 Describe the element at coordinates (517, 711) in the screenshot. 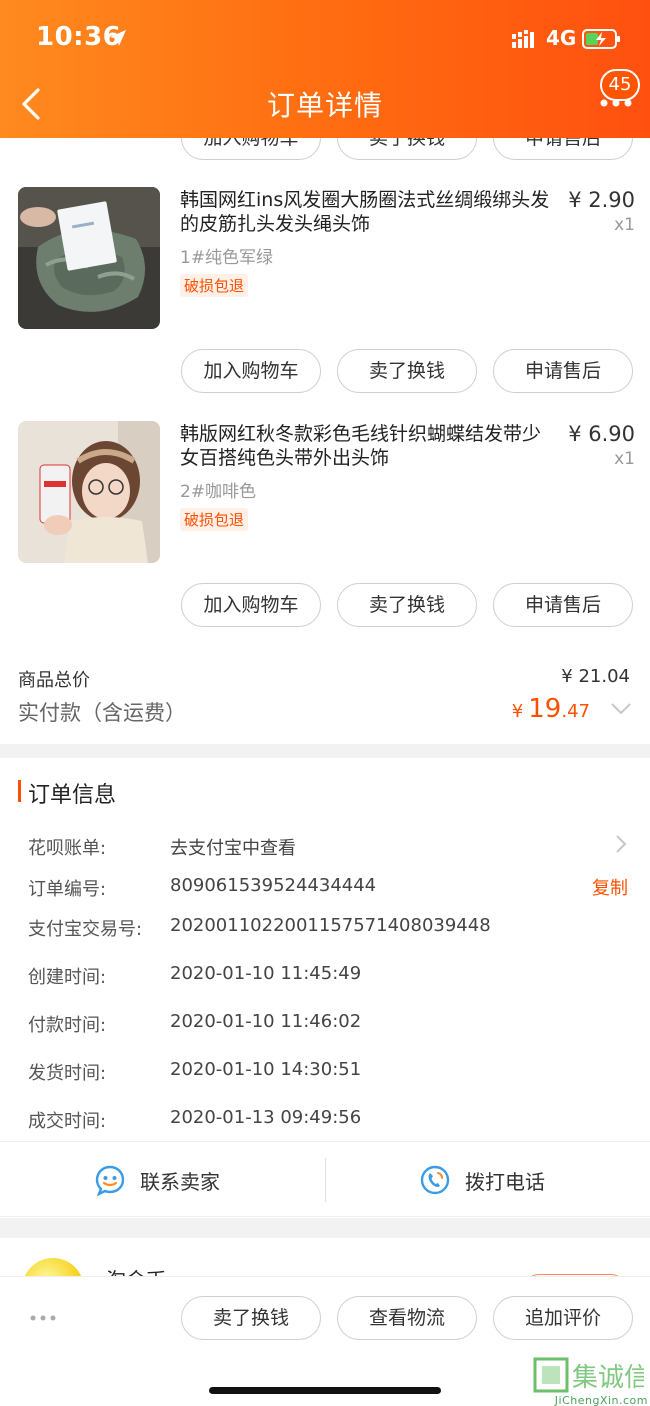

I see `currency-symbol: ¥` at that location.